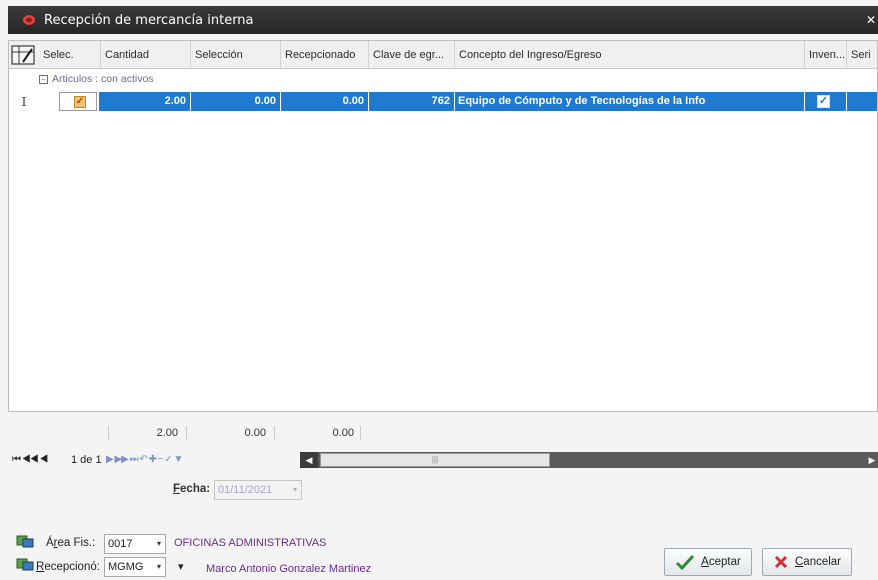 The image size is (878, 580). Describe the element at coordinates (721, 562) in the screenshot. I see `aceptar-label: Aceptar` at that location.